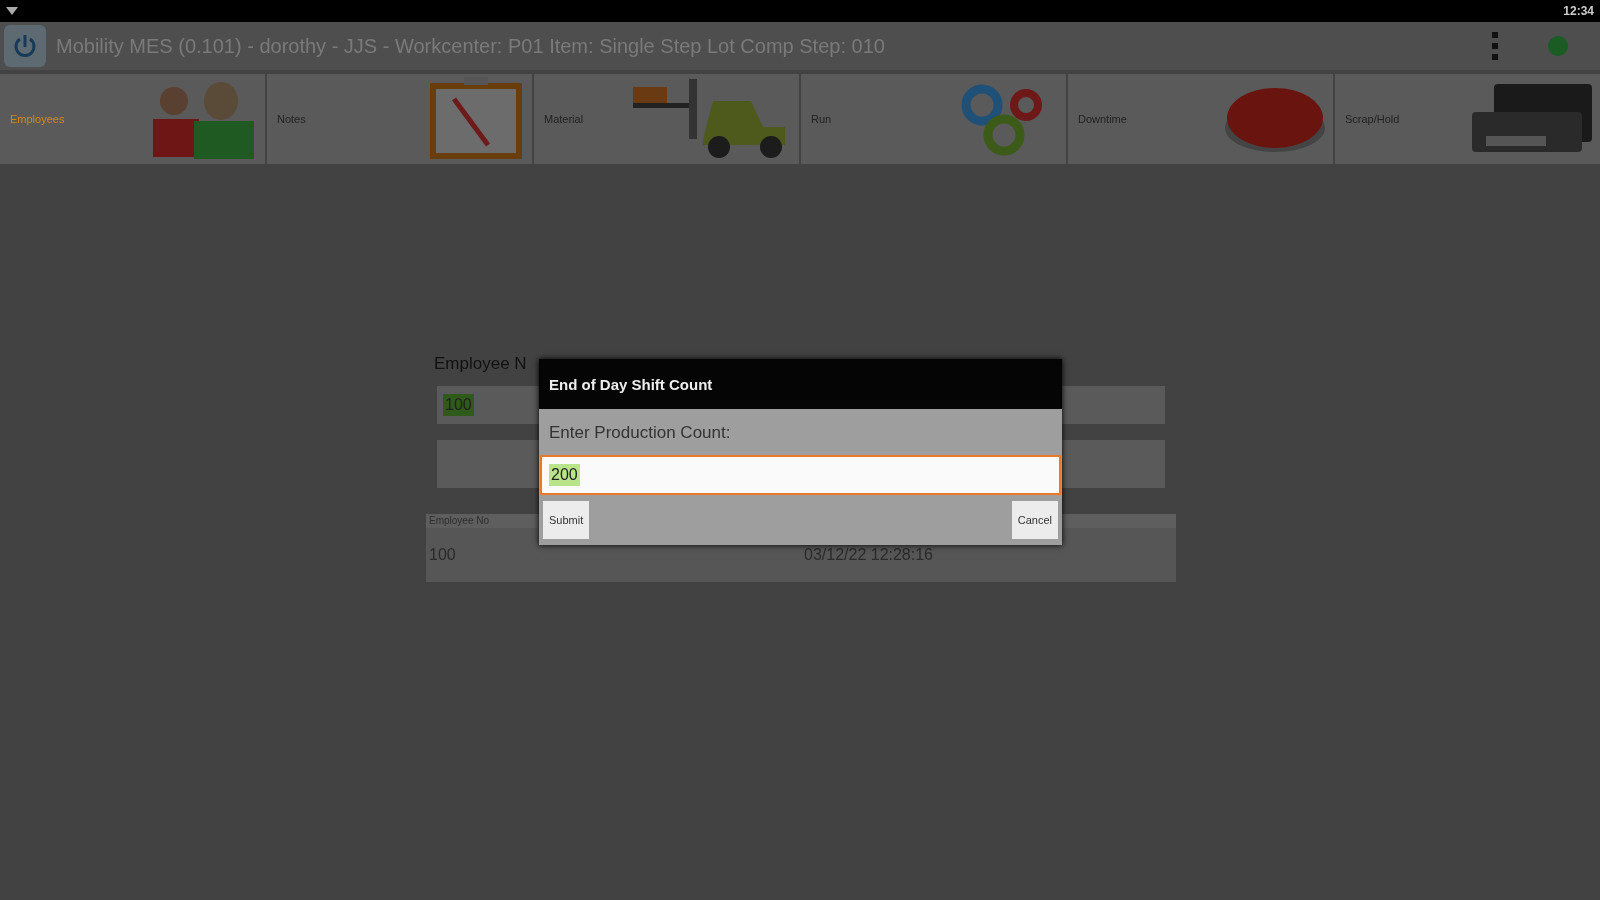 Image resolution: width=1600 pixels, height=900 pixels. Describe the element at coordinates (800, 475) in the screenshot. I see `count-input-field: 200` at that location.